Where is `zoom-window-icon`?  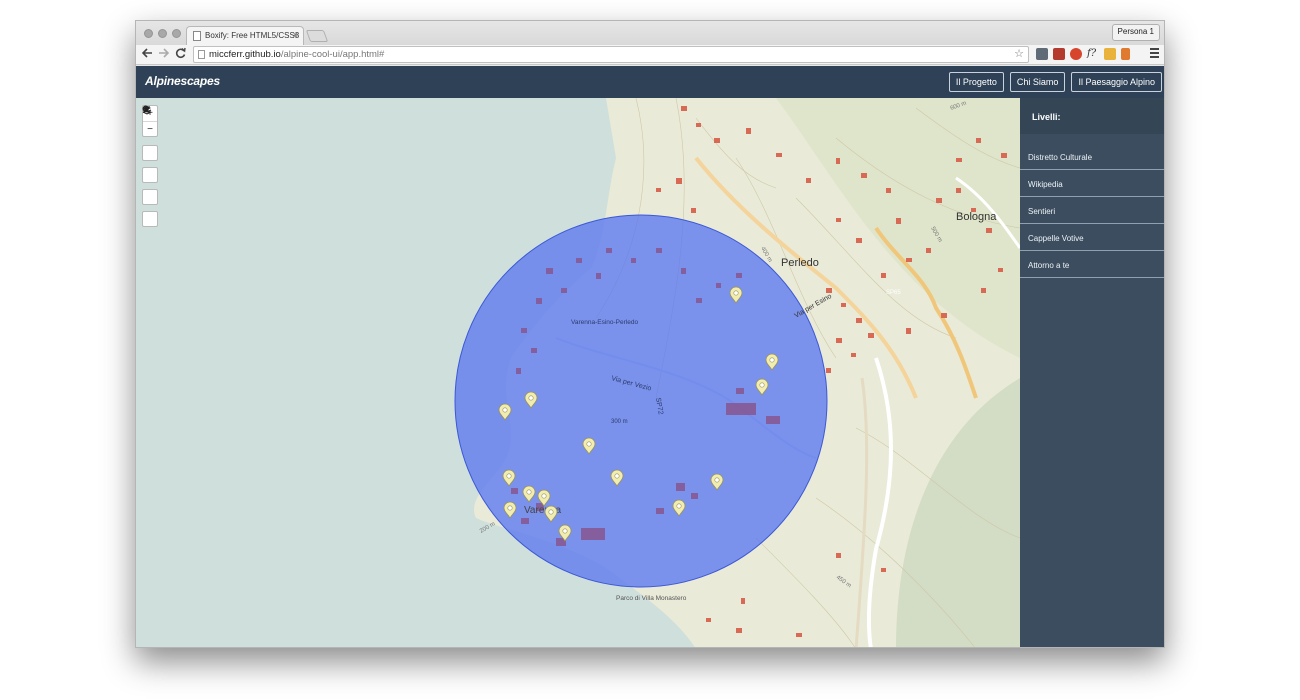
zoom-window-icon is located at coordinates (176, 33).